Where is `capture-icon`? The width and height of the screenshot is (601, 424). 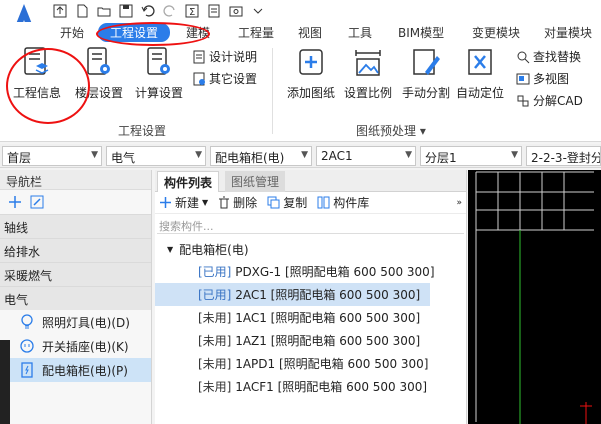
capture-icon is located at coordinates (236, 11).